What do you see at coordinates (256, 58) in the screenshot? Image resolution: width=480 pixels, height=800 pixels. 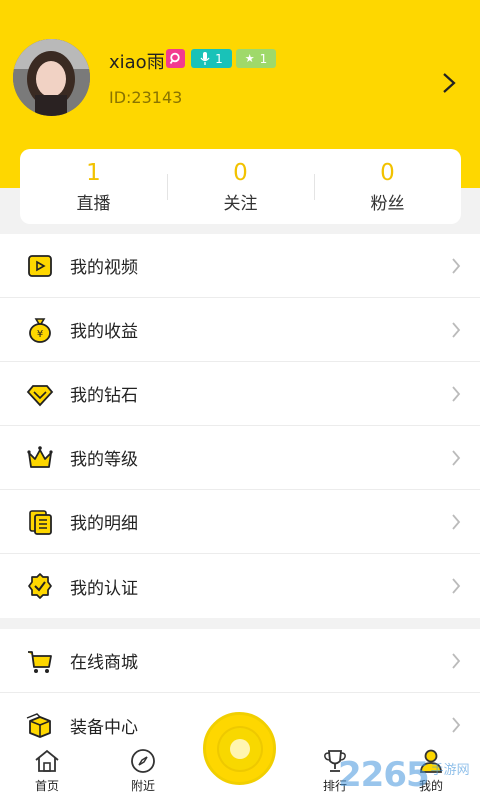 I see `user-level-badge: ★ 1` at bounding box center [256, 58].